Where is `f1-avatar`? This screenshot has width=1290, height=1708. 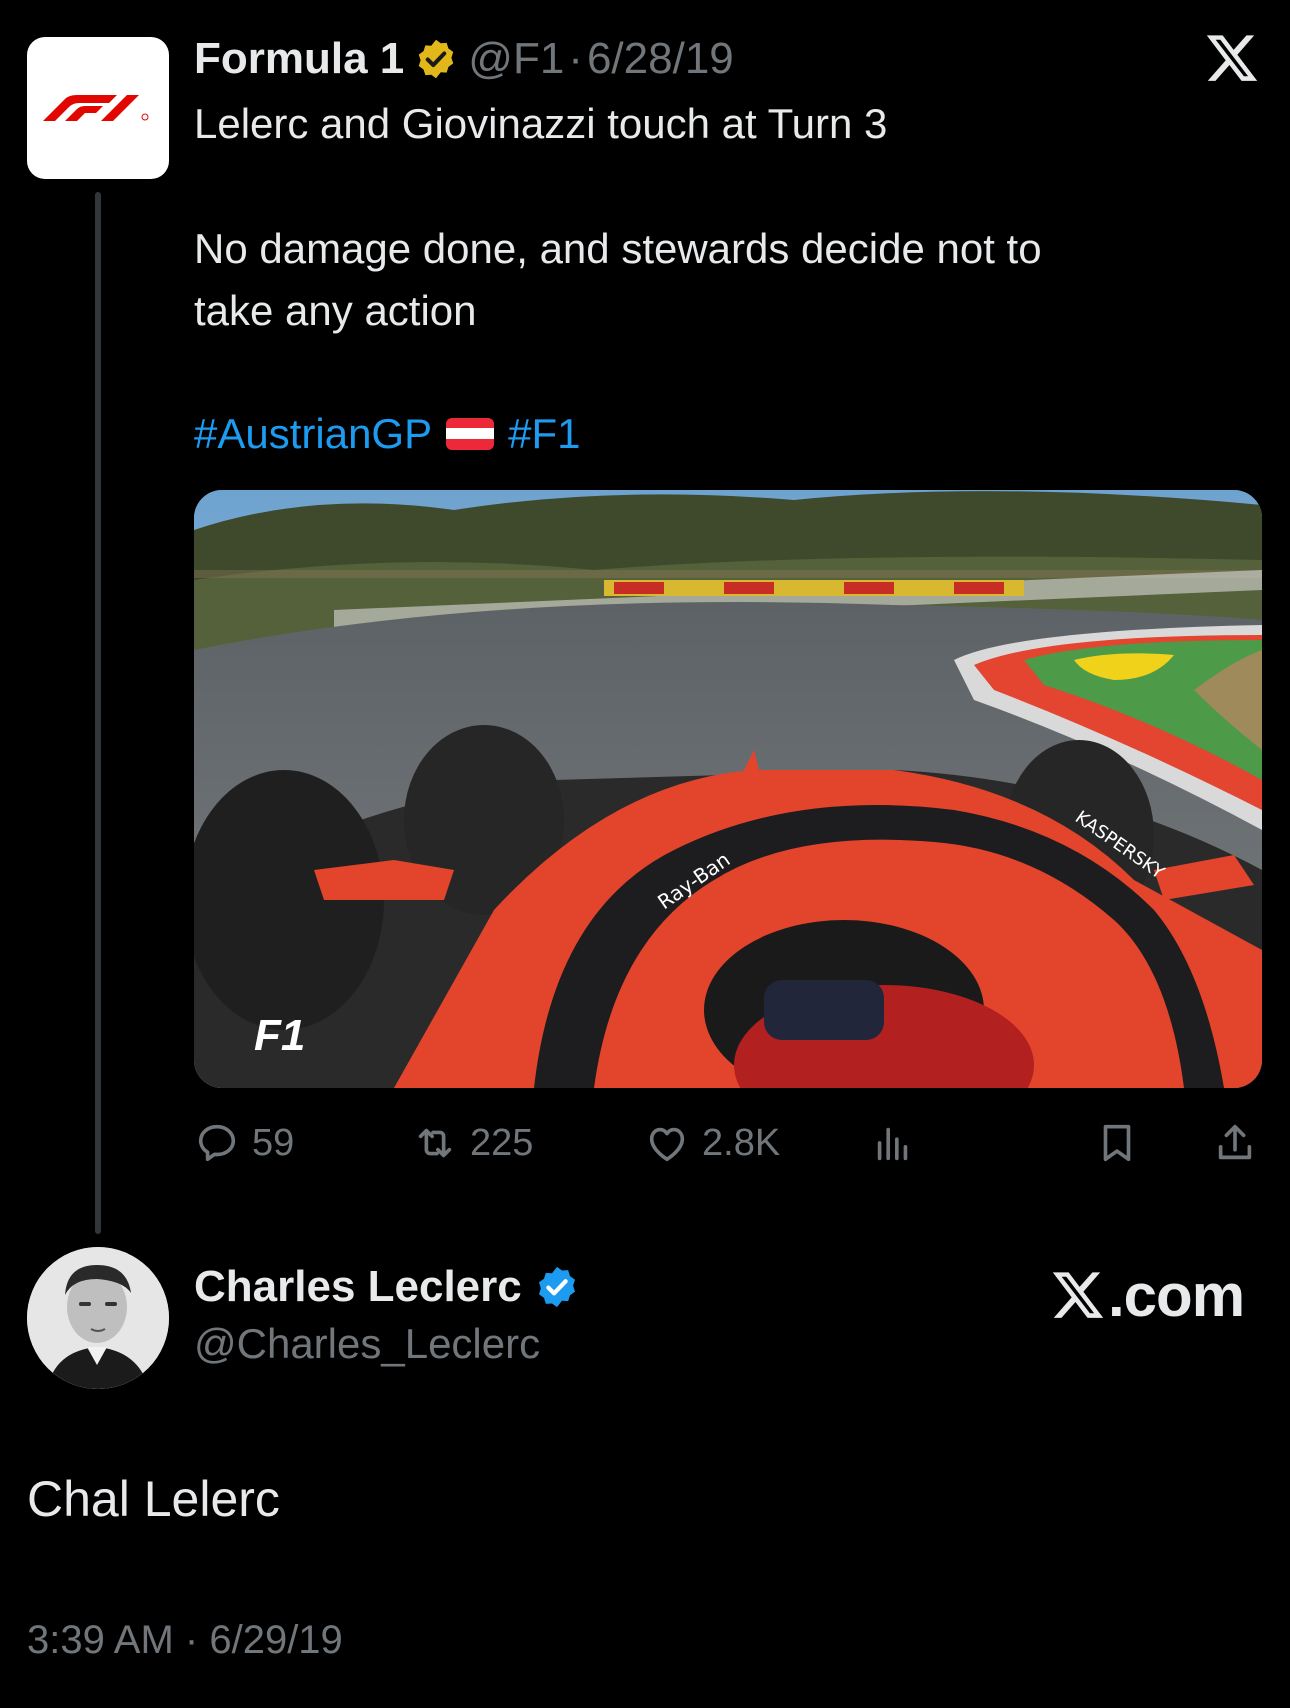 f1-avatar is located at coordinates (98, 108).